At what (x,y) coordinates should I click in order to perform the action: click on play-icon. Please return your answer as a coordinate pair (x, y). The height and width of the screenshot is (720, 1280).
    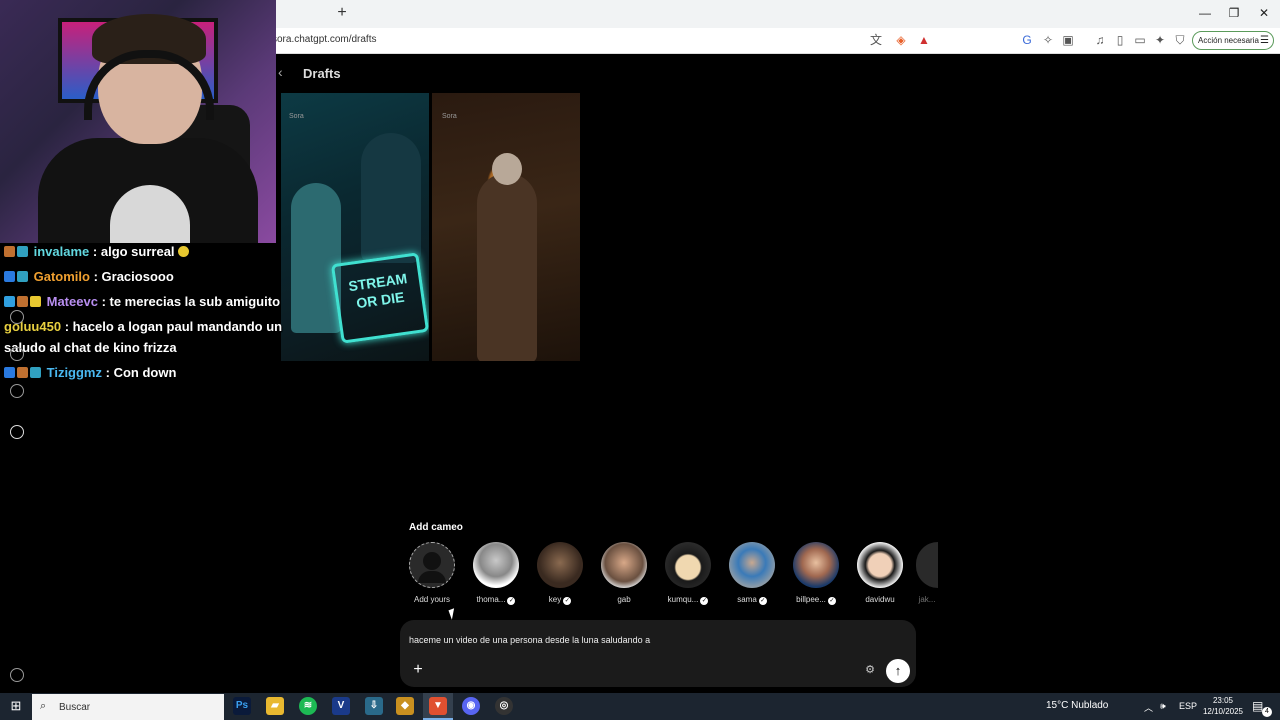
    Looking at the image, I should click on (17, 317).